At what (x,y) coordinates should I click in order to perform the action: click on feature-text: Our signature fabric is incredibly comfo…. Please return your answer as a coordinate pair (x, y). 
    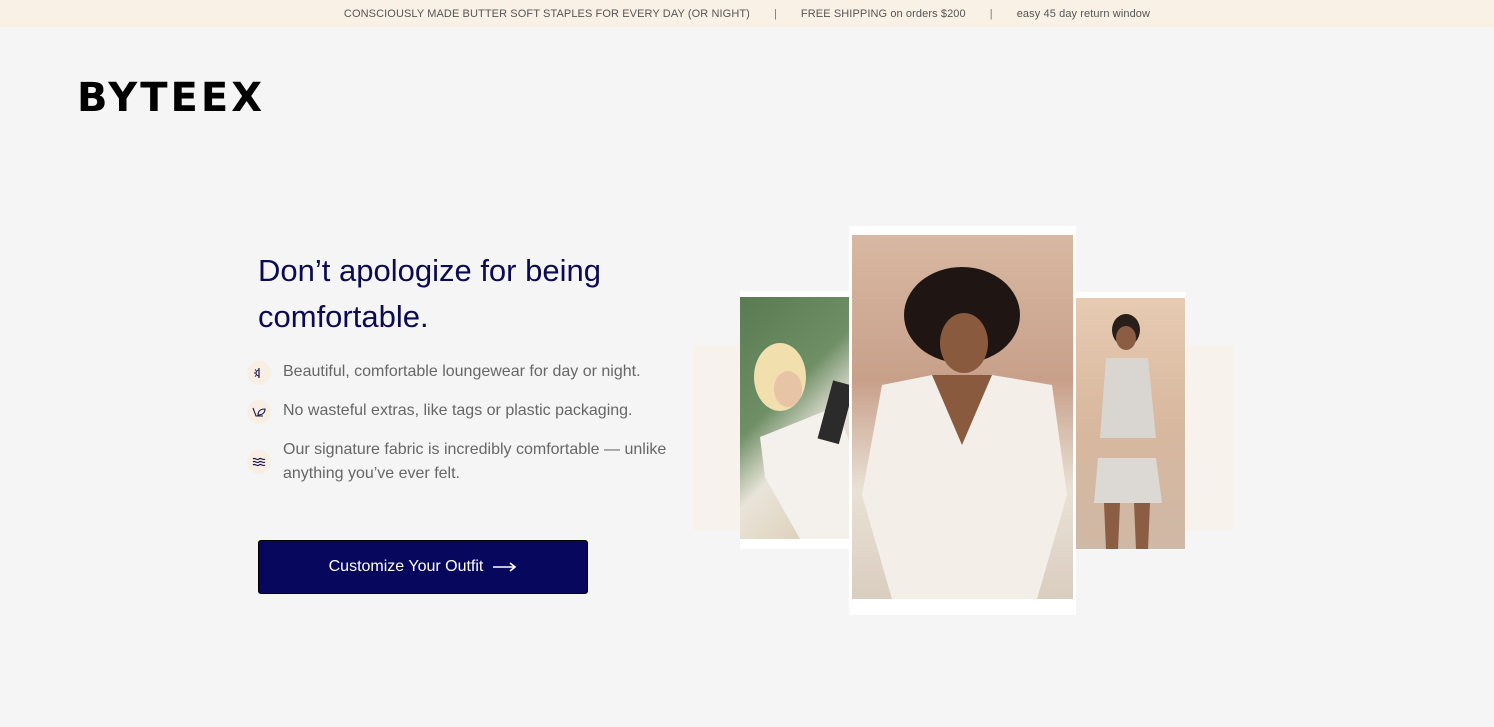
    Looking at the image, I should click on (475, 461).